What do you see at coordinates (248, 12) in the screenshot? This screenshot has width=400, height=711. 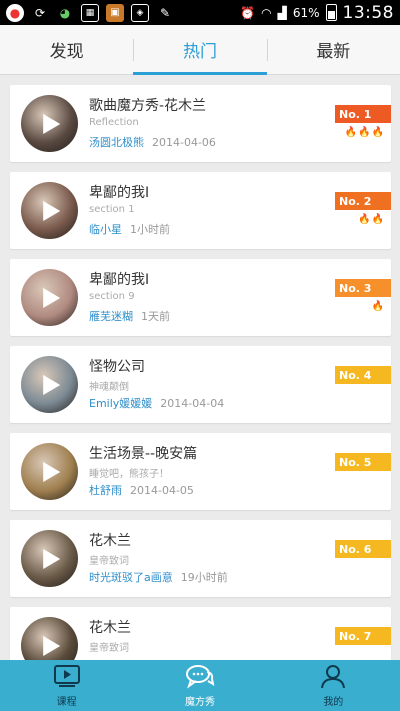 I see `alarm-icon: ⏰` at bounding box center [248, 12].